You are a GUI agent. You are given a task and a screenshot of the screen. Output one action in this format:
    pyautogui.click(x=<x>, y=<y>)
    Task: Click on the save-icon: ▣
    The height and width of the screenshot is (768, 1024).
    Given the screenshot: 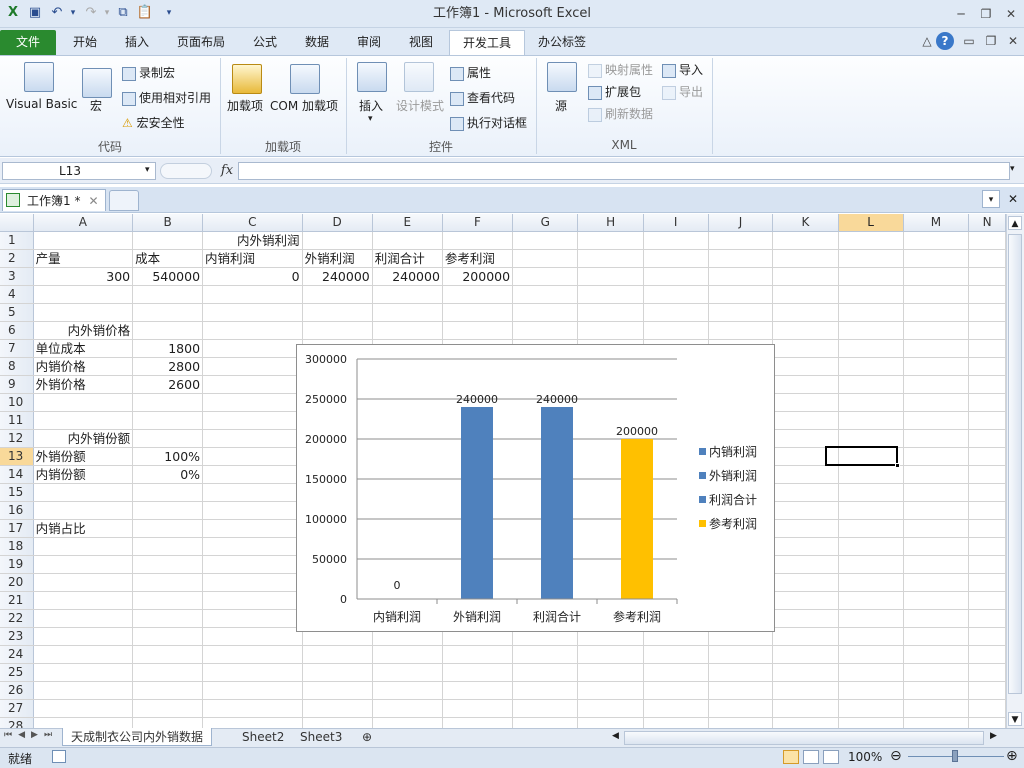 What is the action you would take?
    pyautogui.click(x=35, y=13)
    